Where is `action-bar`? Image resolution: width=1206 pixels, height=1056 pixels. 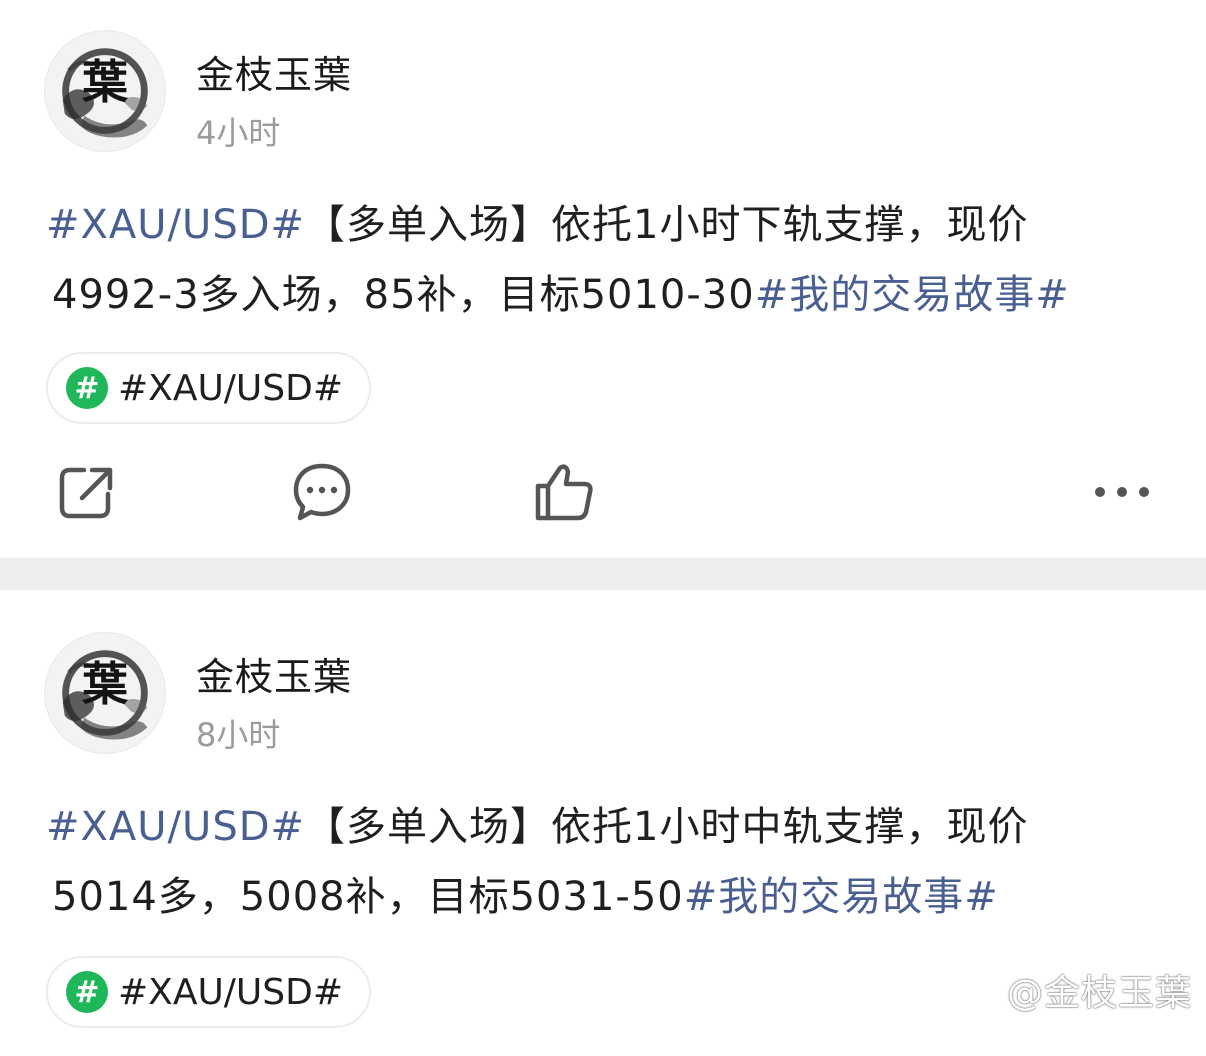 action-bar is located at coordinates (603, 495).